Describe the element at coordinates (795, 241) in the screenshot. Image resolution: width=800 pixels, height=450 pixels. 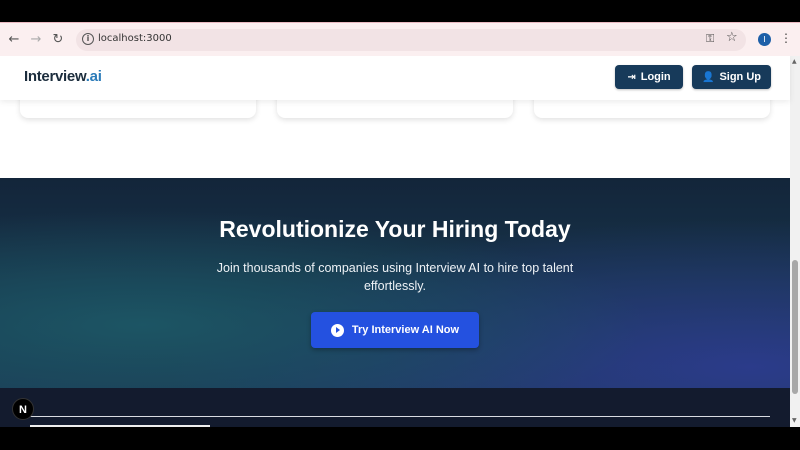
I see `page-scrollbar: ▲ ▼` at that location.